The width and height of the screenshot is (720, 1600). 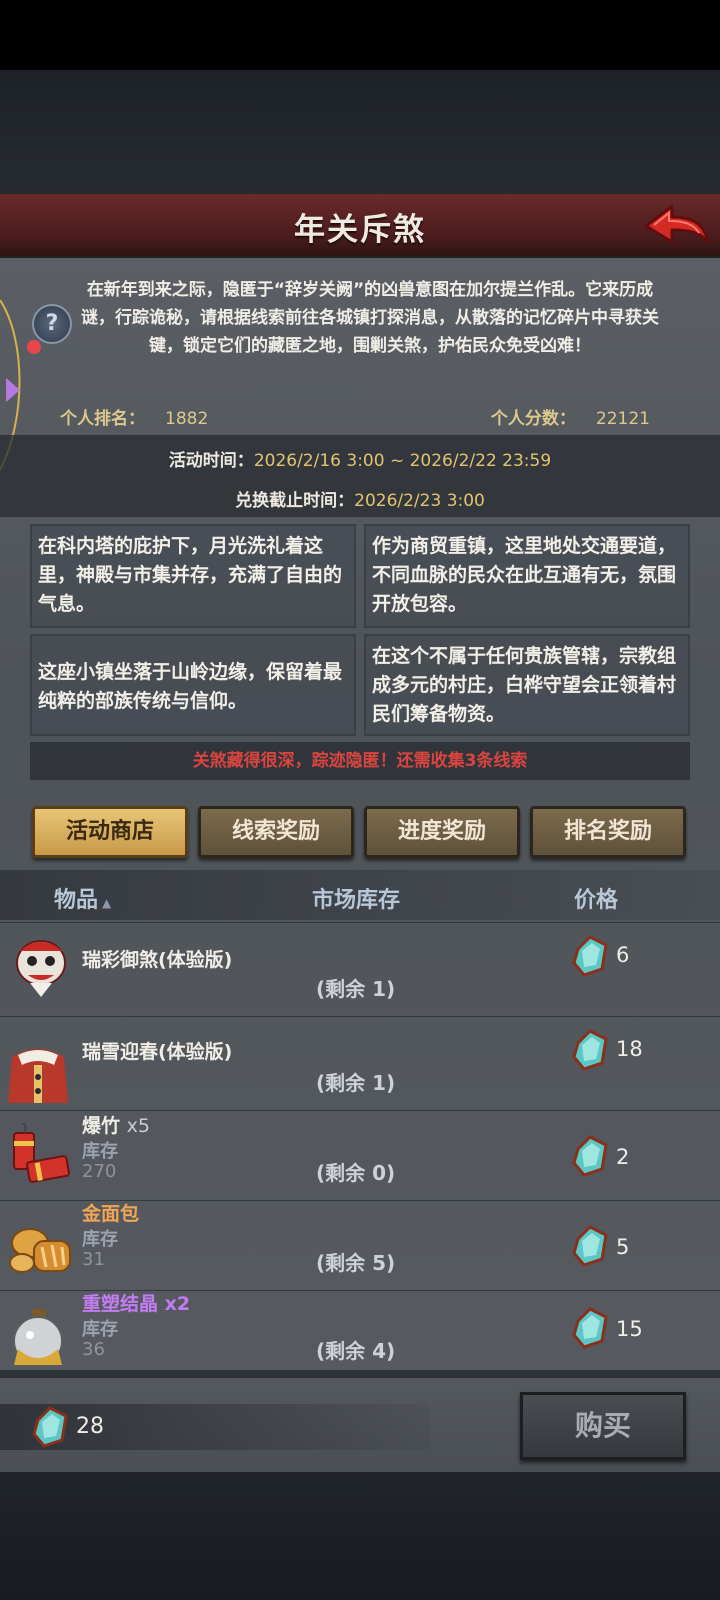 I want to click on item-name: 瑞雪迎春(体验版), so click(x=157, y=1052).